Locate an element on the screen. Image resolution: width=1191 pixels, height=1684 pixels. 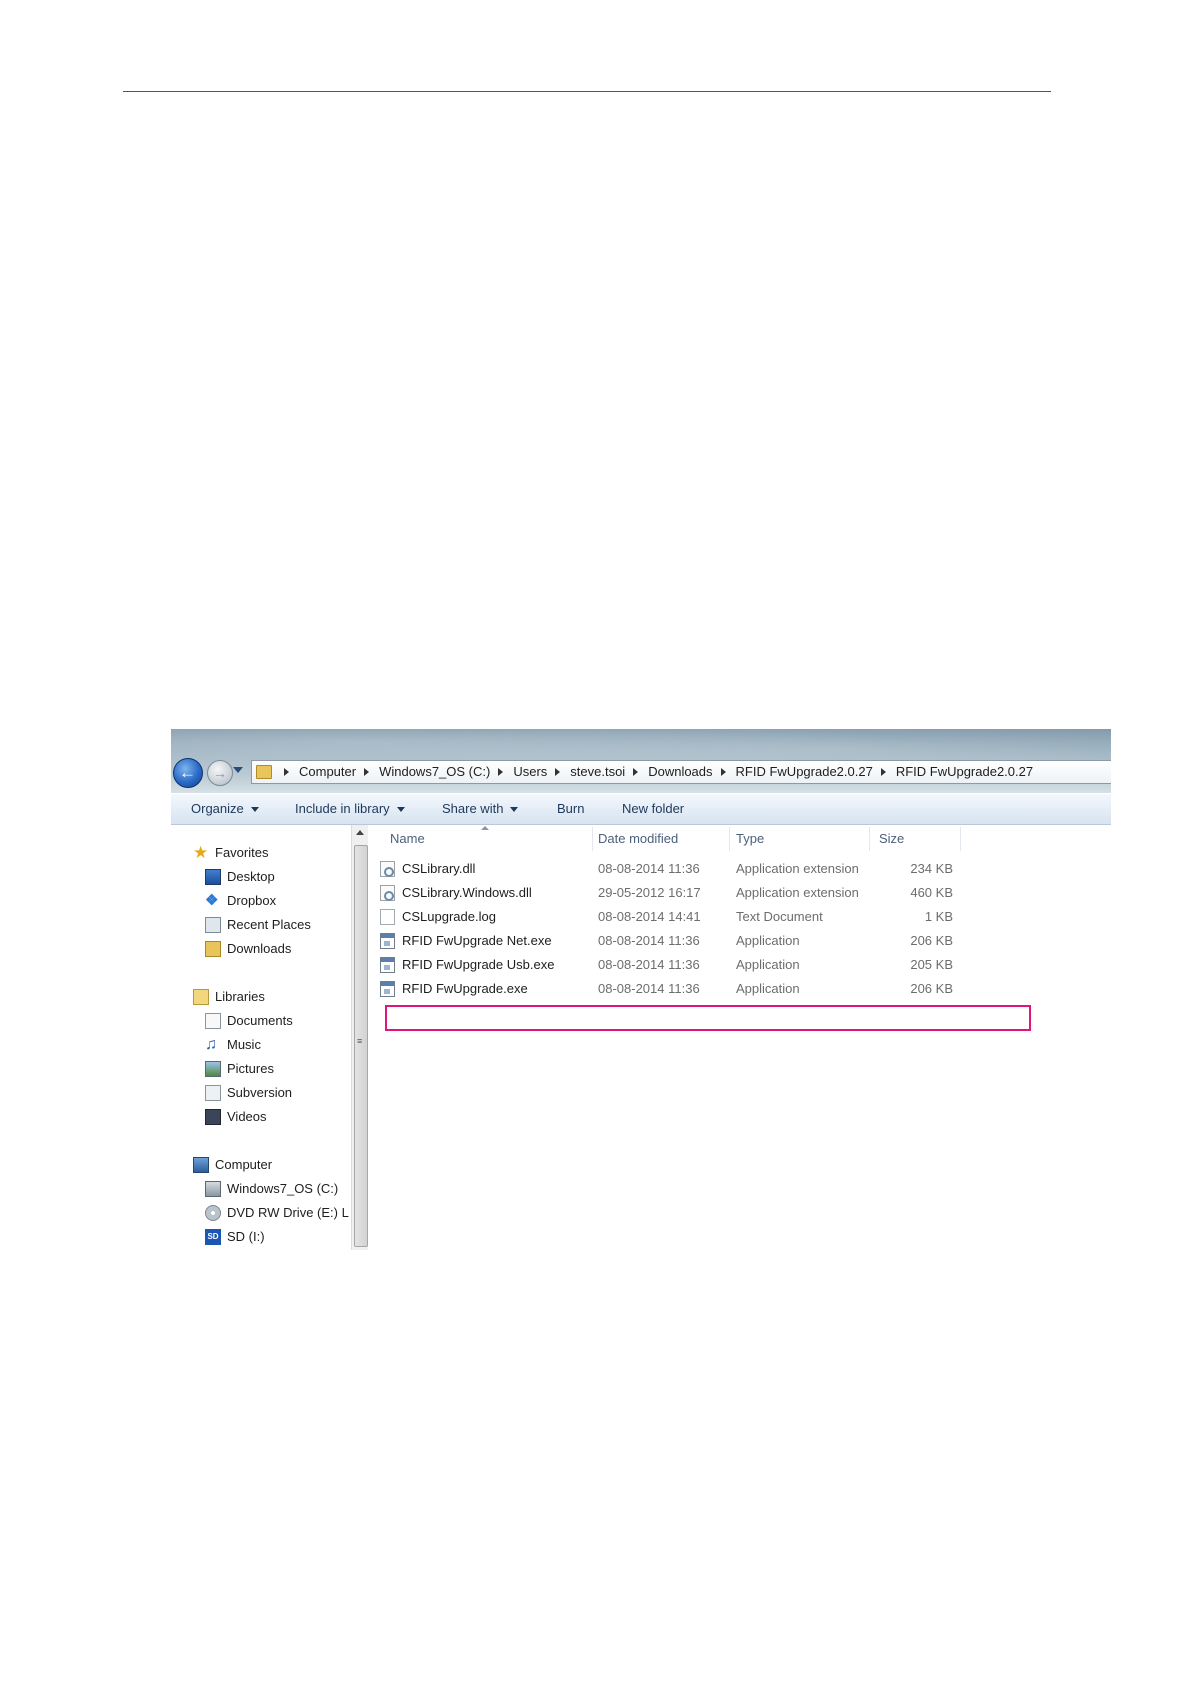
page-header-rule is located at coordinates (587, 91).